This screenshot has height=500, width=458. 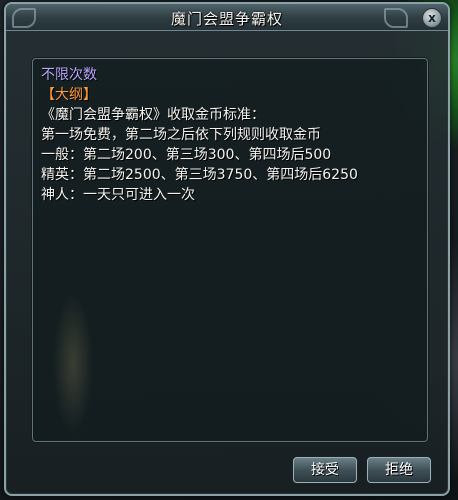 I want to click on fee-standard-title: 《魔门会盟争霸权》收取金币标准：, so click(x=153, y=115).